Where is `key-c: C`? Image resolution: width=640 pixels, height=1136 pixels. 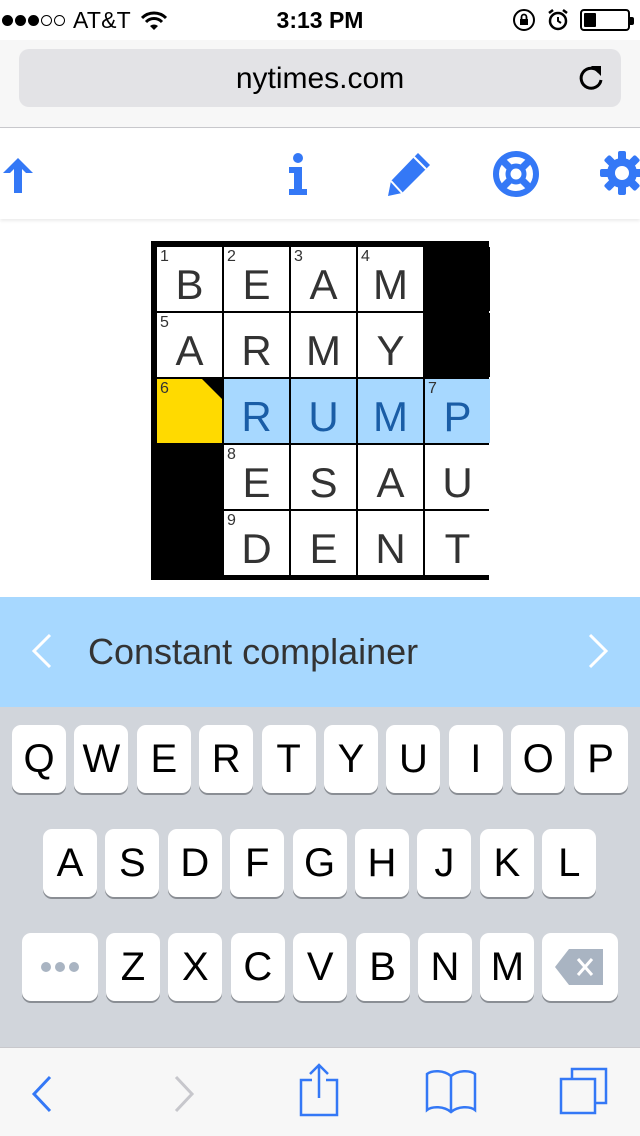
key-c: C is located at coordinates (257, 967).